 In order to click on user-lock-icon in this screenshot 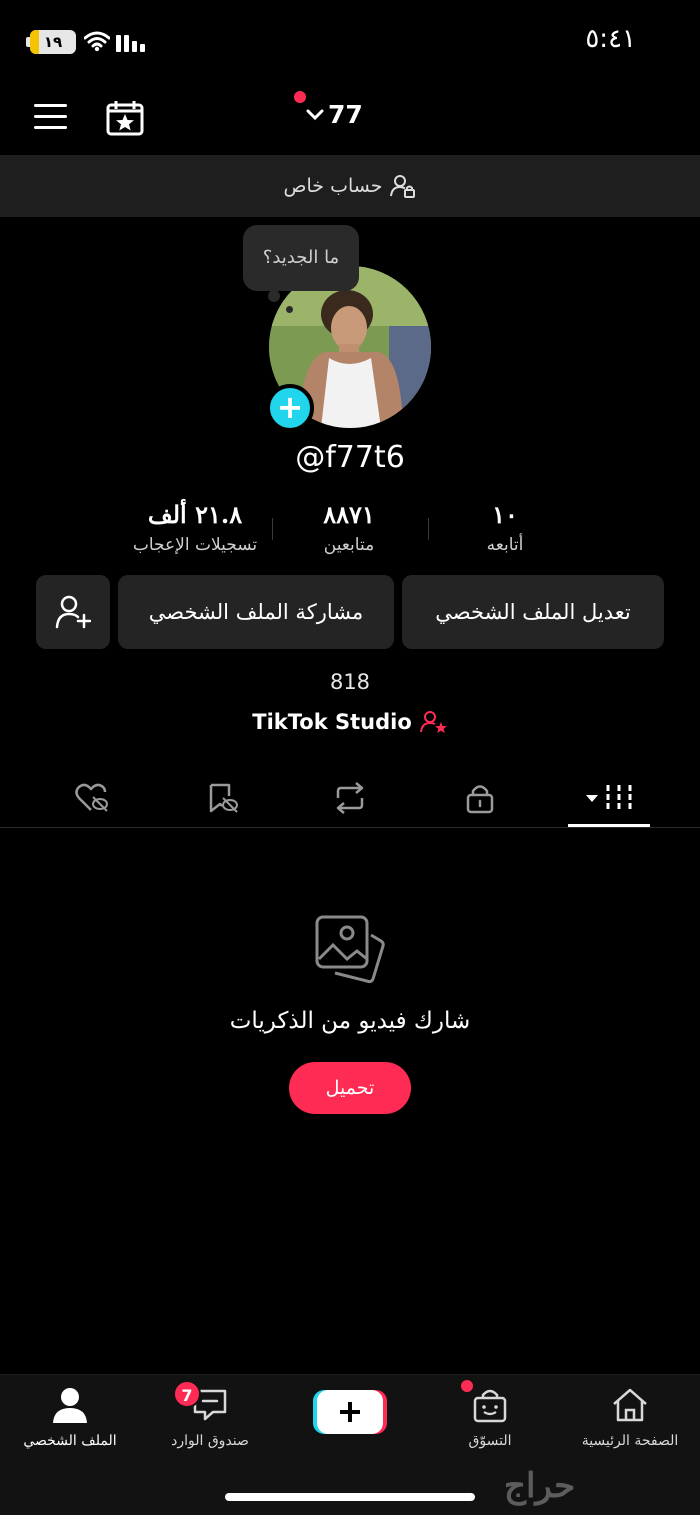, I will do `click(403, 186)`.